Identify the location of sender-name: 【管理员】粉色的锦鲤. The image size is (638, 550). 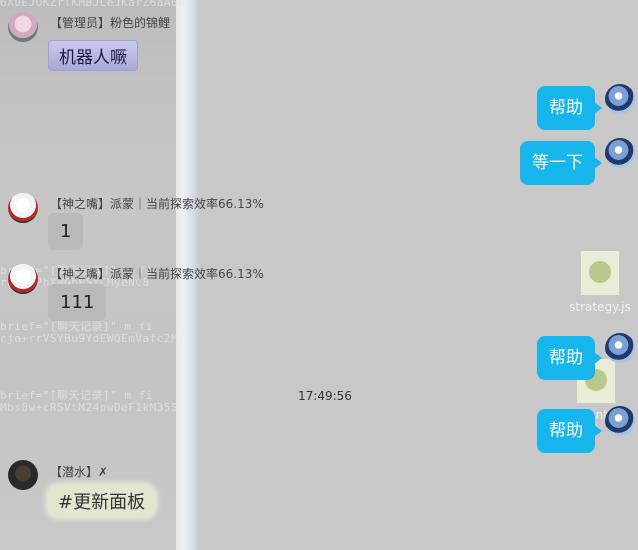
(110, 23).